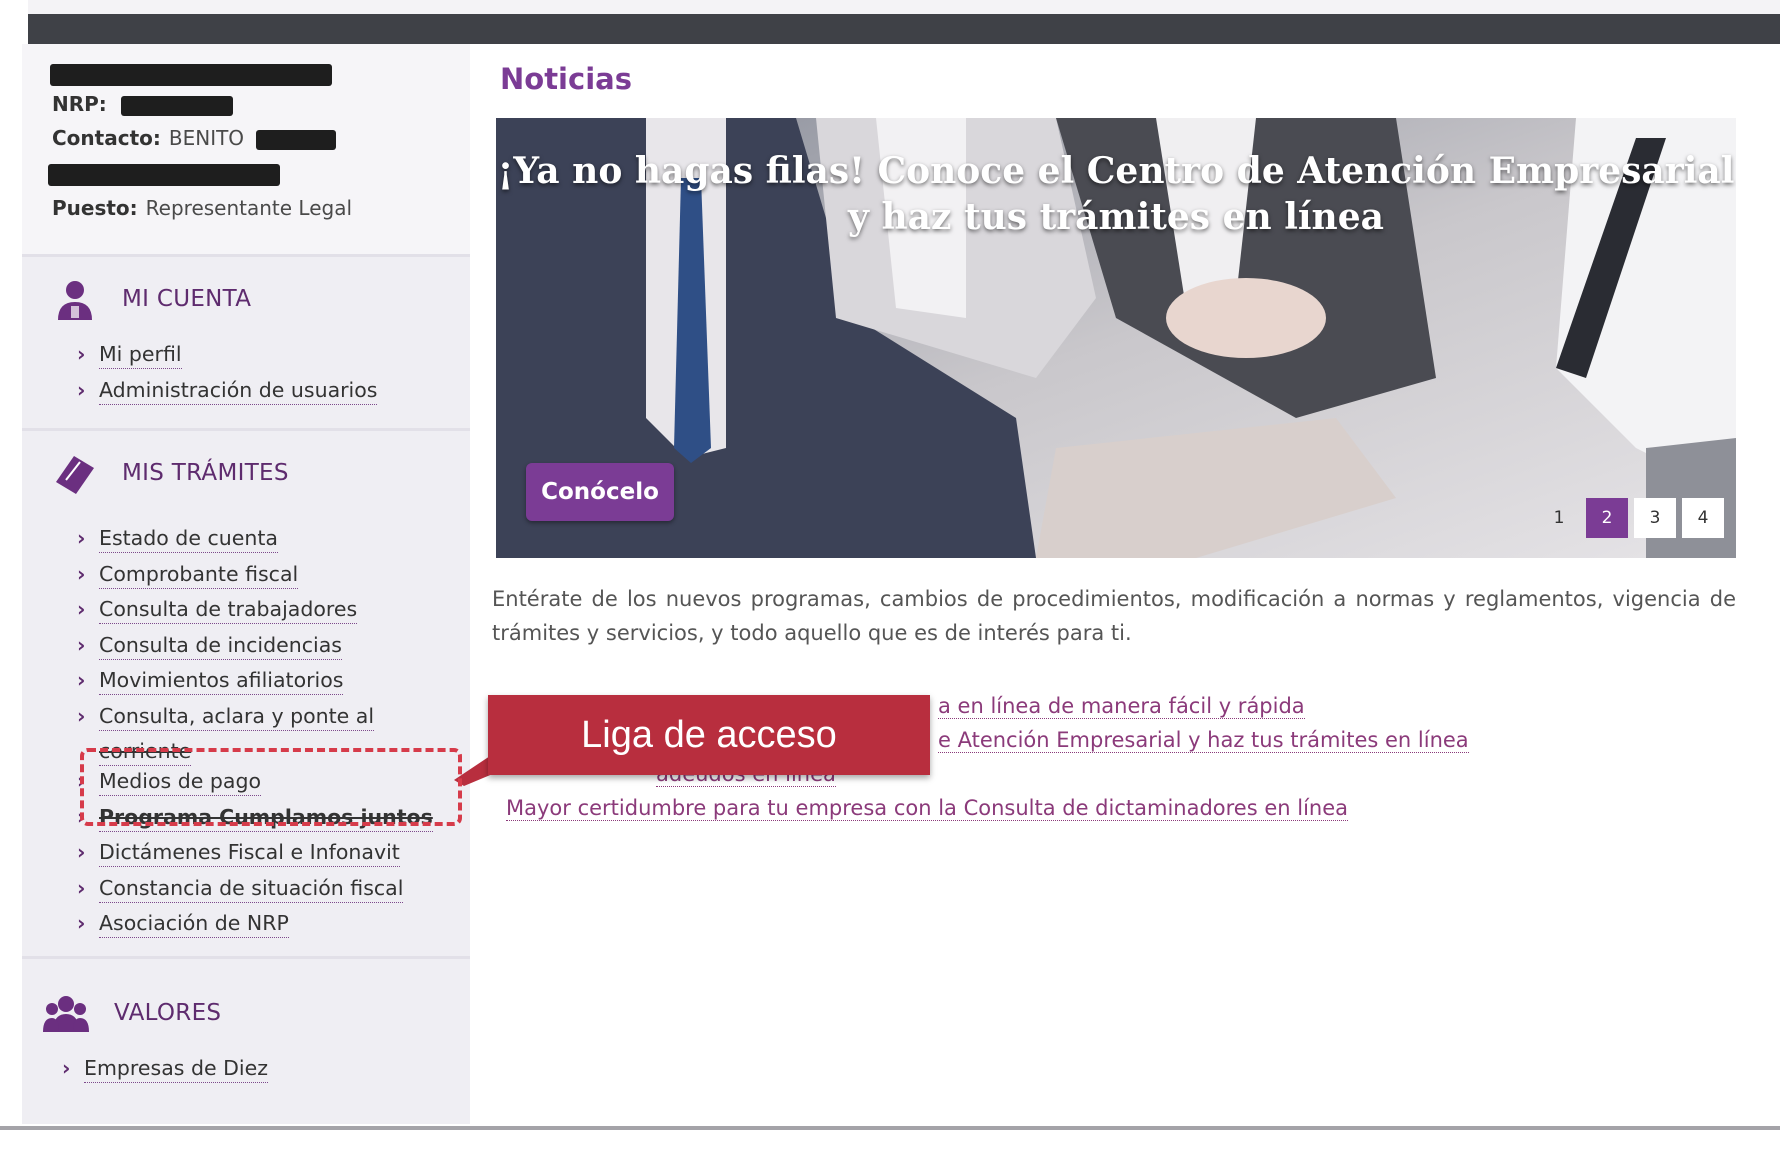 This screenshot has width=1780, height=1157. What do you see at coordinates (1121, 706) in the screenshot?
I see `news-link-text: a en línea de manera fácil y rápida` at bounding box center [1121, 706].